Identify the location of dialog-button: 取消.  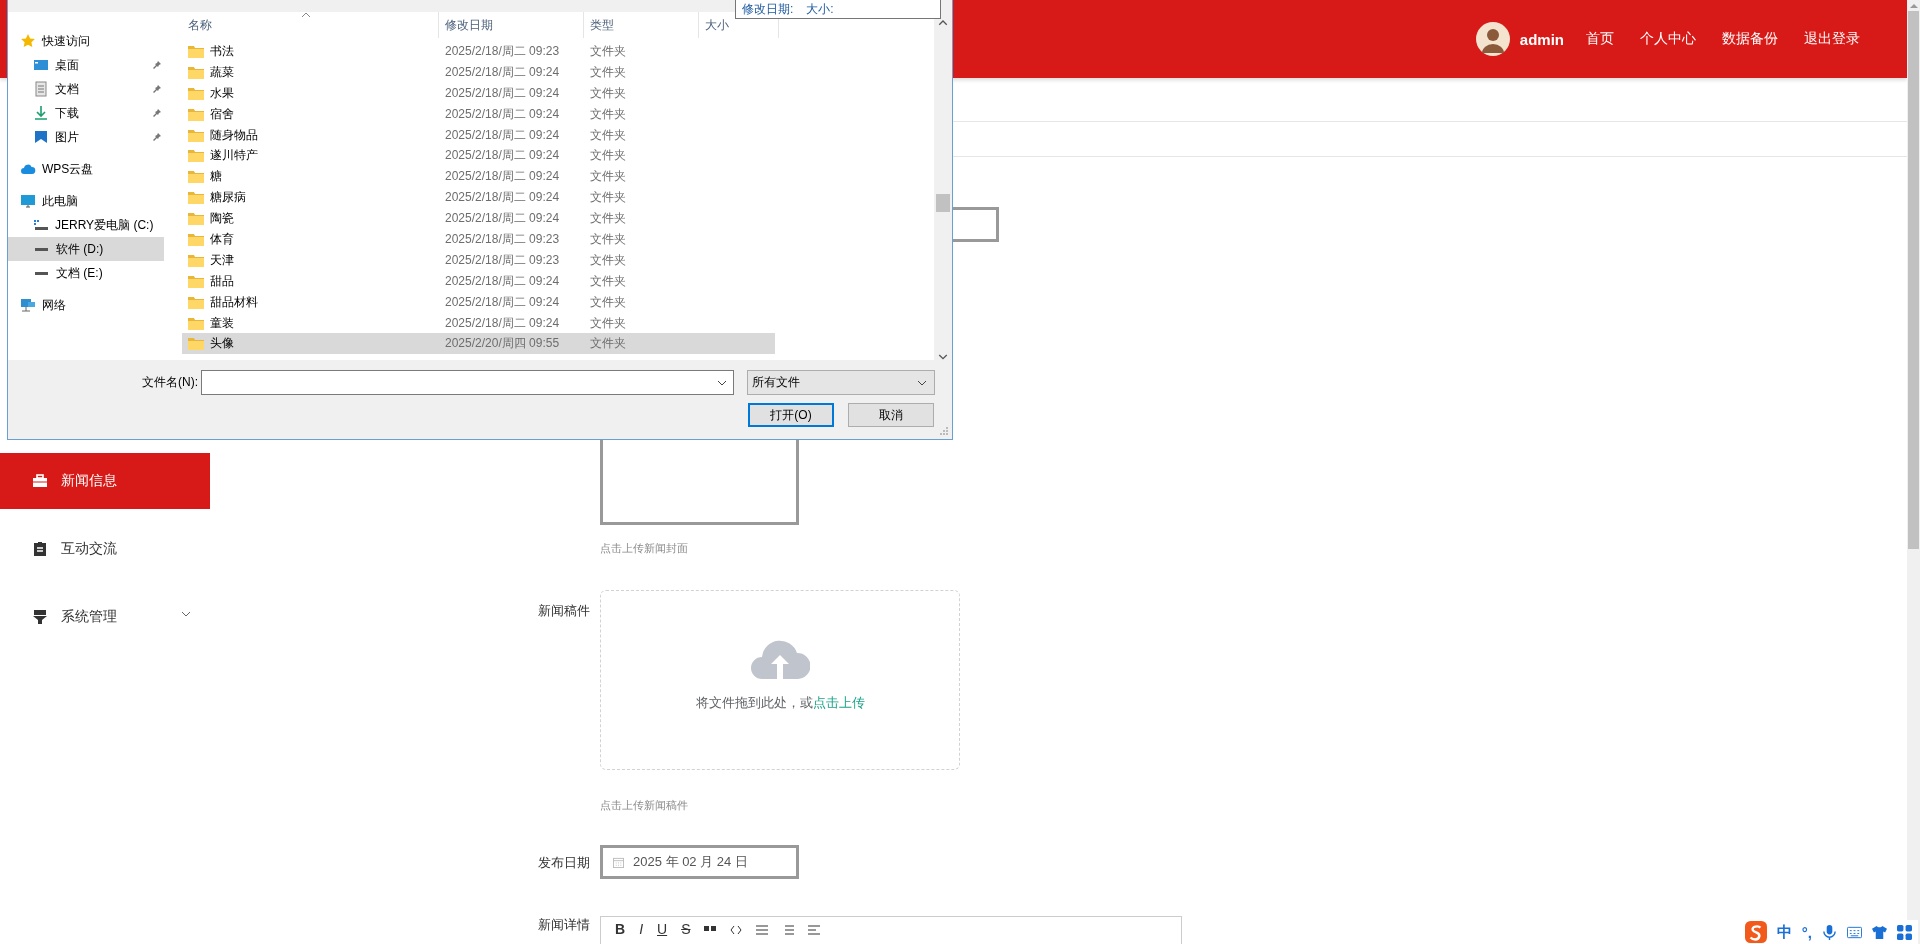
(891, 415).